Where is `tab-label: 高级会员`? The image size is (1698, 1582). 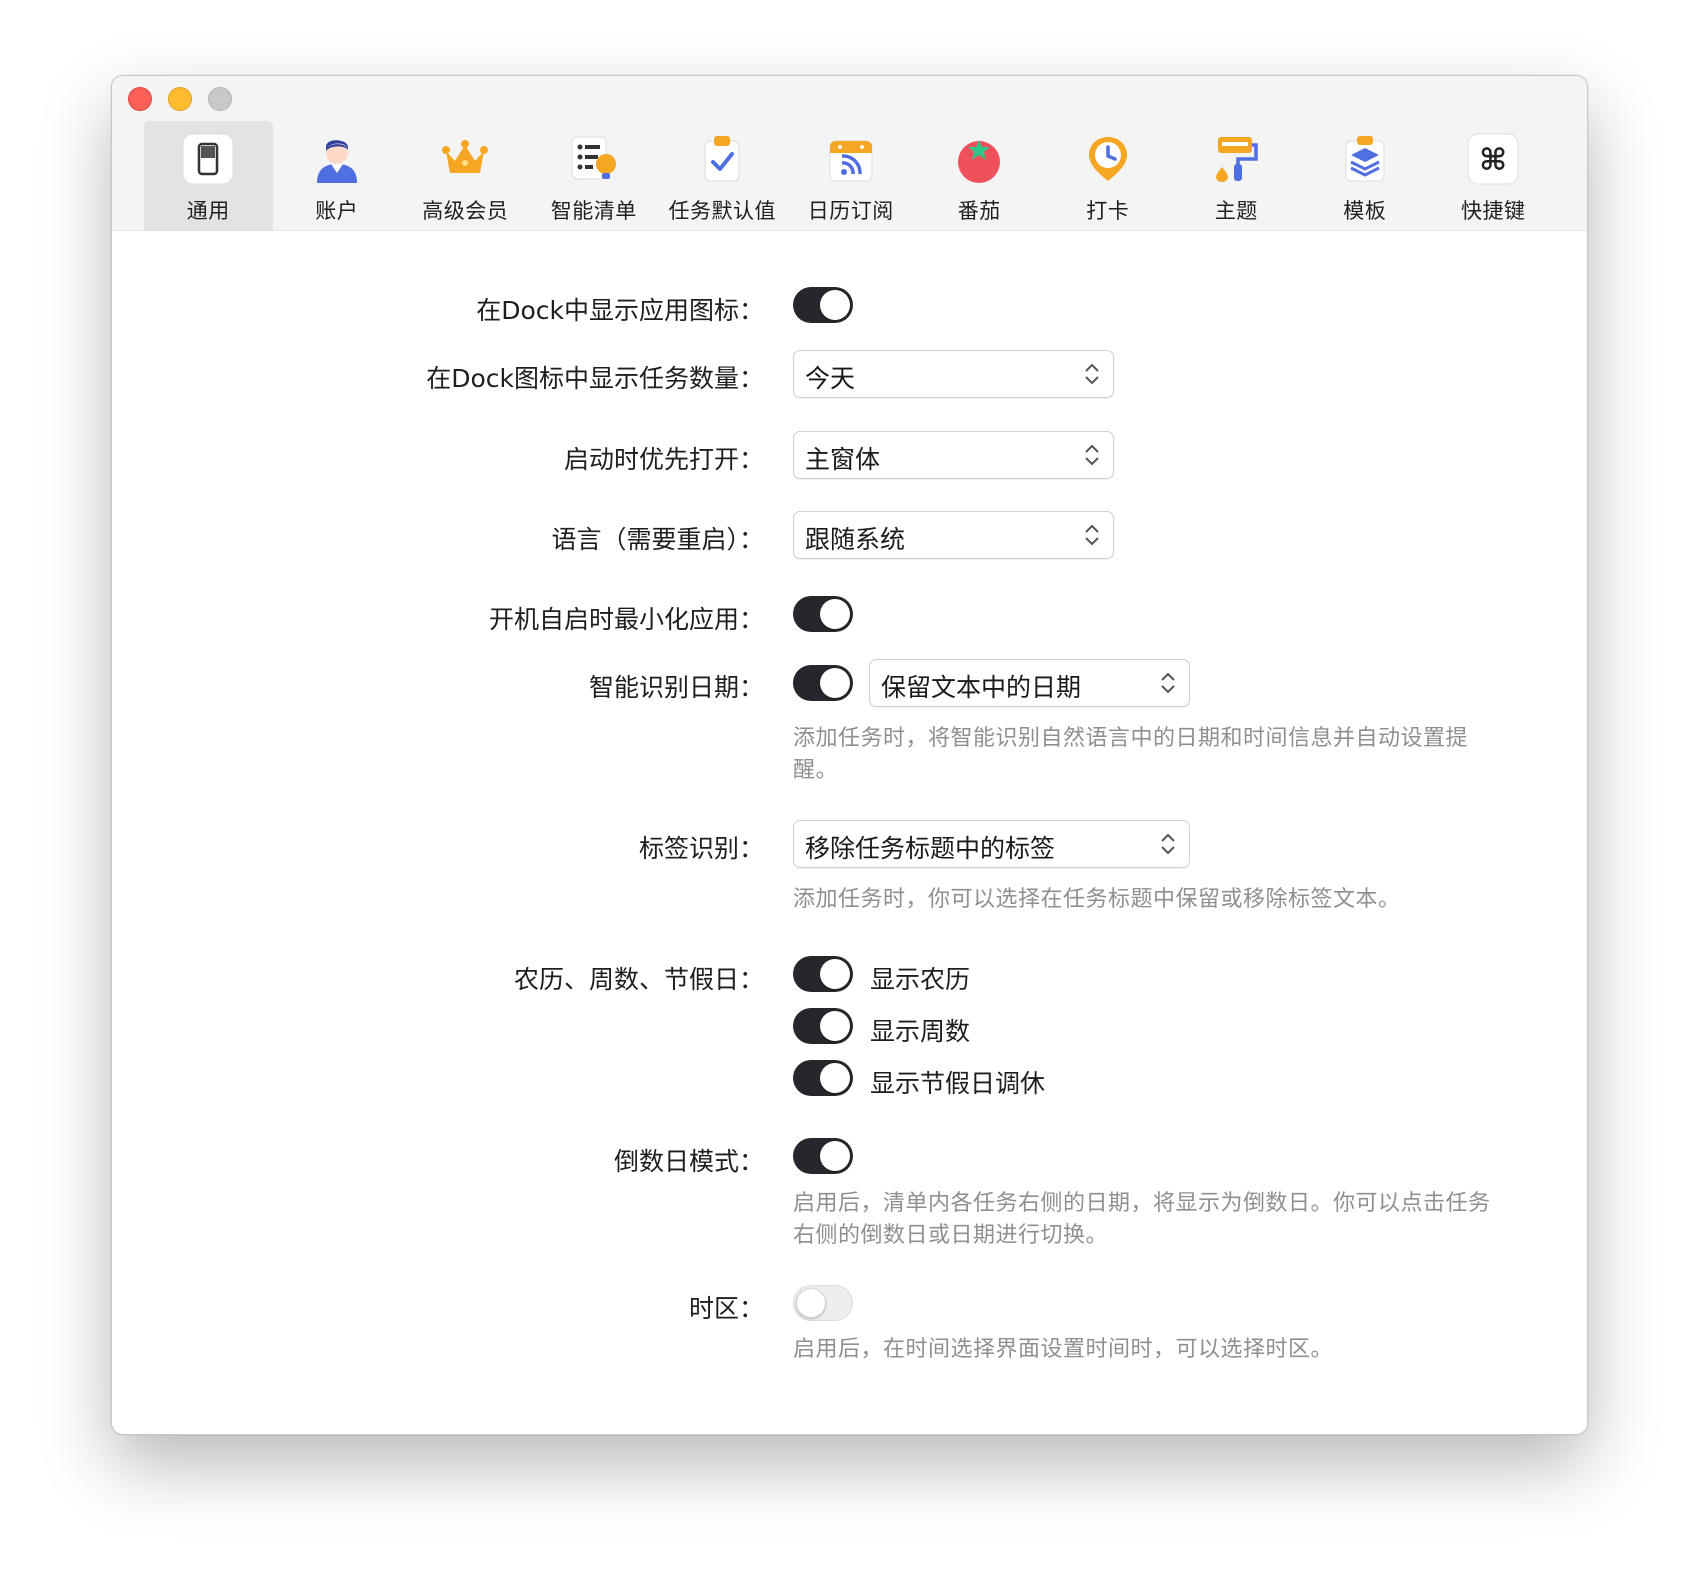
tab-label: 高级会员 is located at coordinates (465, 211).